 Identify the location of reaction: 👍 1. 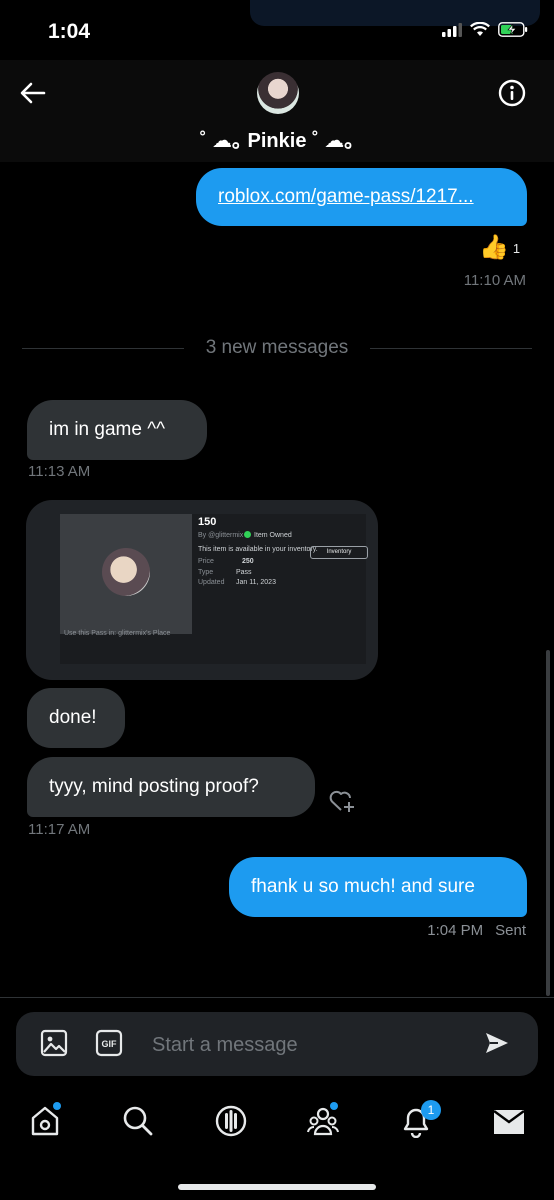
(499, 248).